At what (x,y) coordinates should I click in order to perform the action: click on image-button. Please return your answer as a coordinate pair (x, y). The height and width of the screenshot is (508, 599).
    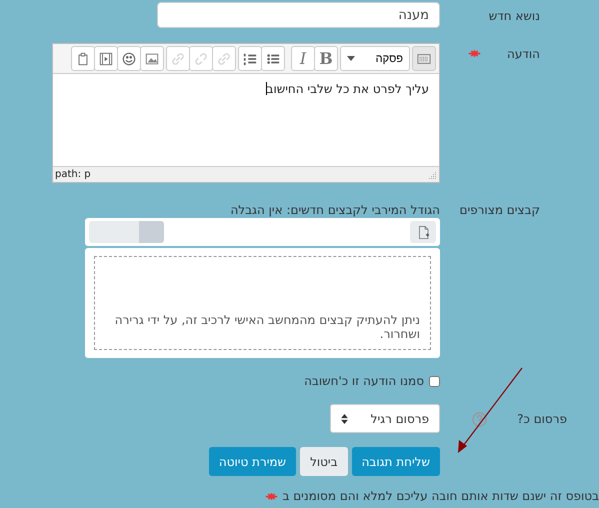
    Looking at the image, I should click on (152, 58).